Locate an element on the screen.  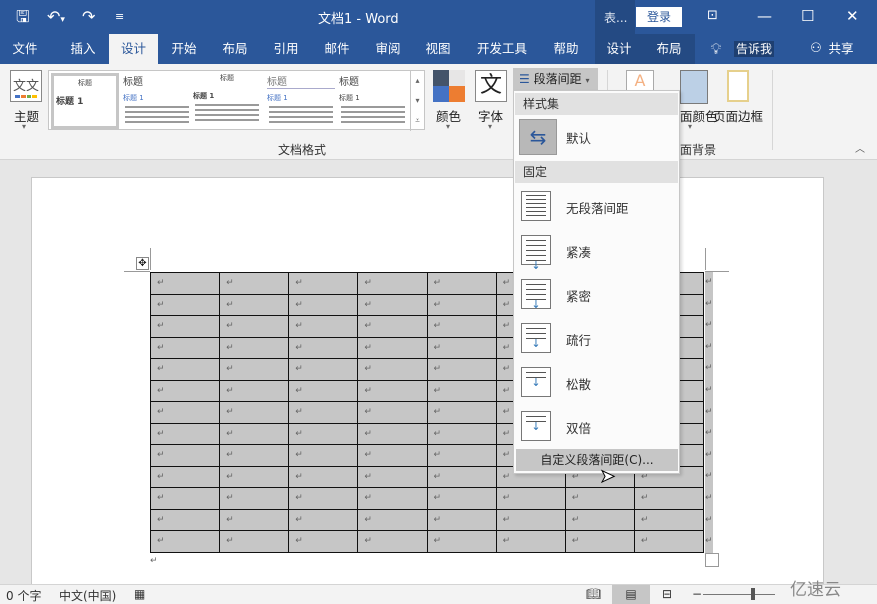
paragraph-spacing-button: ☰ 段落间距 ▾ is located at coordinates (555, 79).